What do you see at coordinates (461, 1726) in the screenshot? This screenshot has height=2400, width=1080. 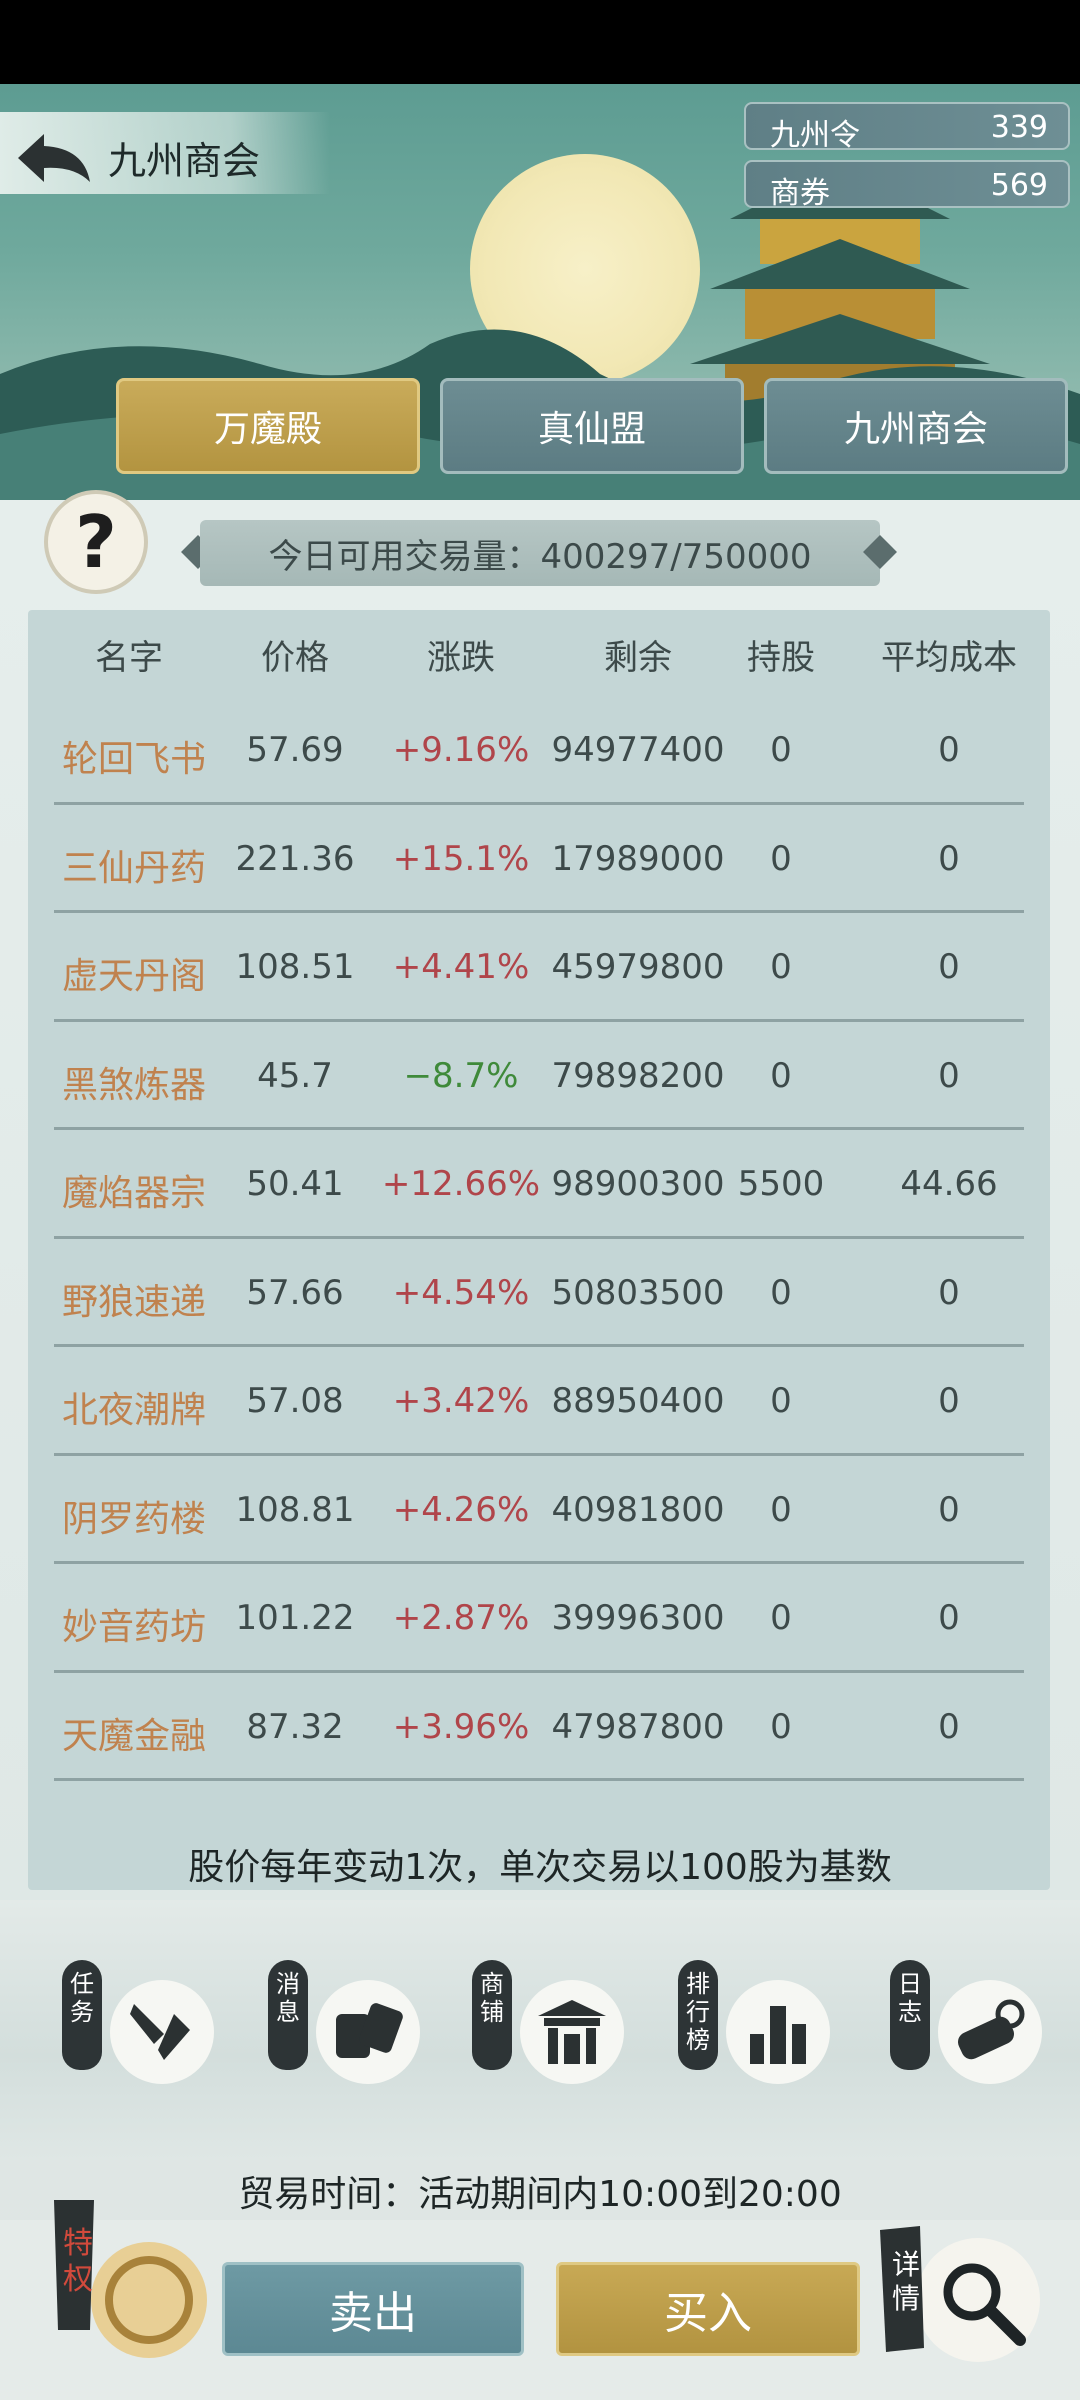 I see `stock-change: +3.96%` at bounding box center [461, 1726].